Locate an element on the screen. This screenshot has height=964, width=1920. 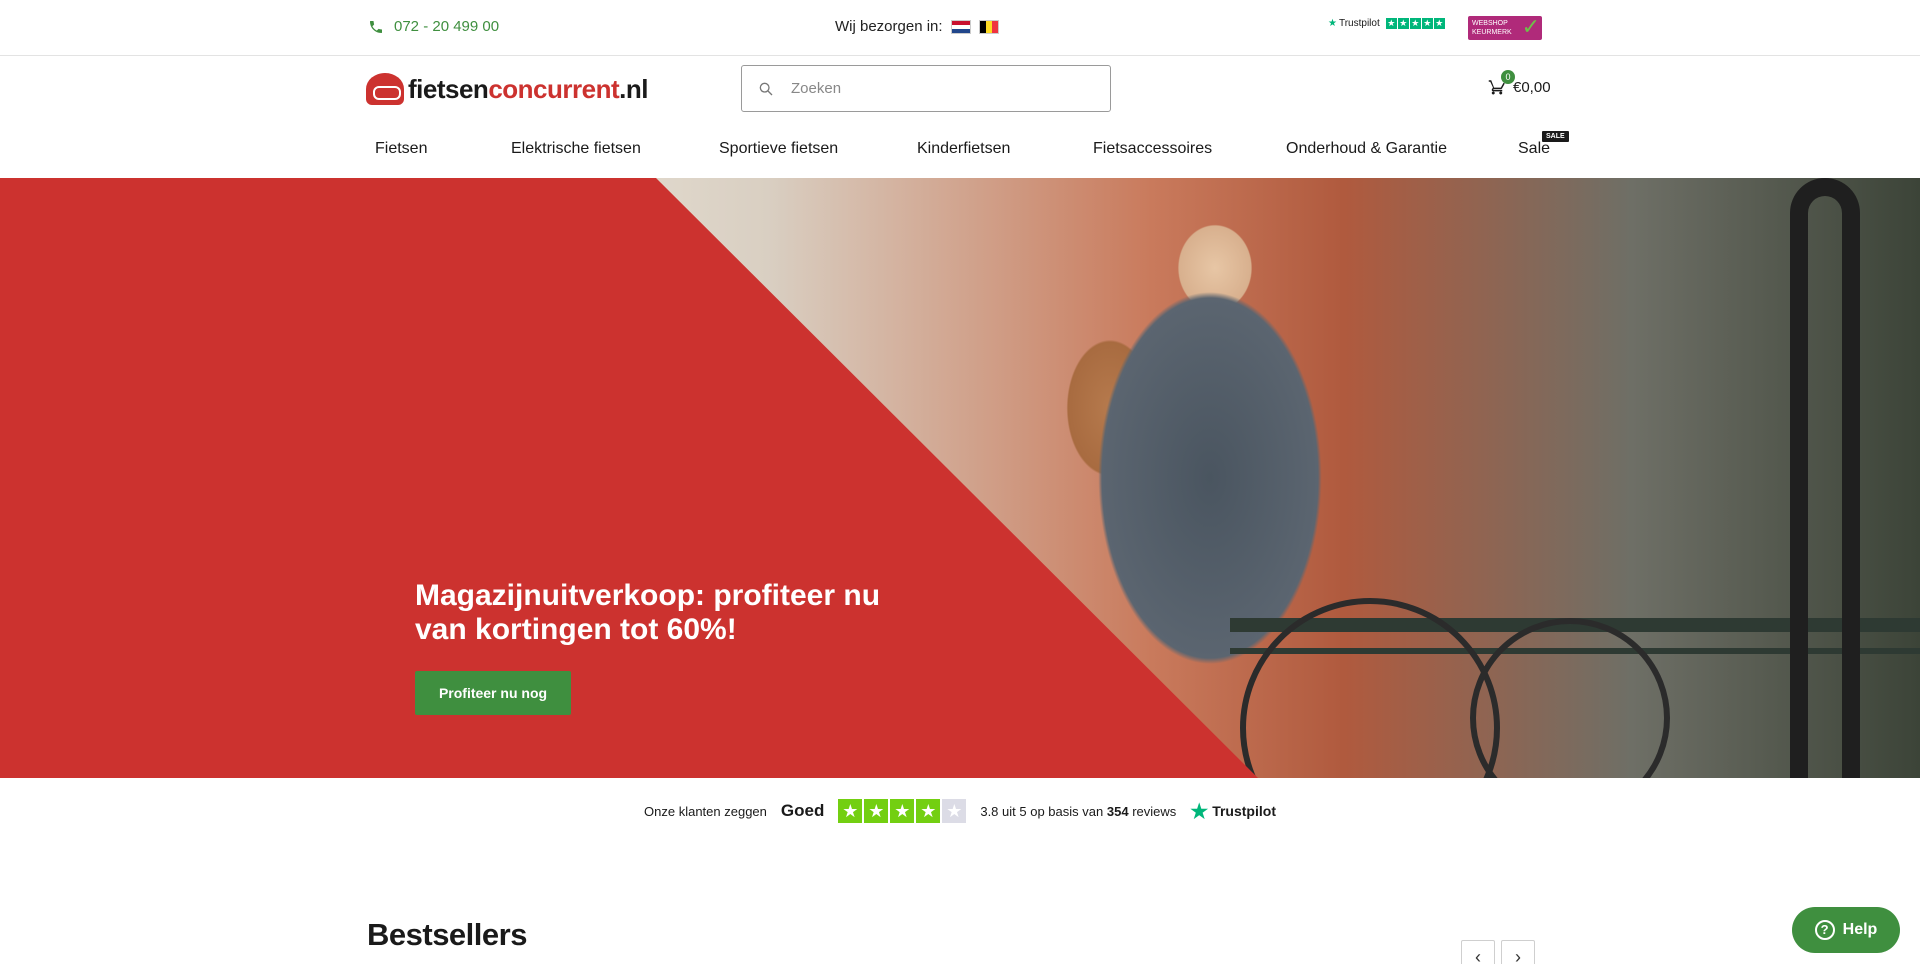
logo-text-part3: .nl is located at coordinates (633, 88).